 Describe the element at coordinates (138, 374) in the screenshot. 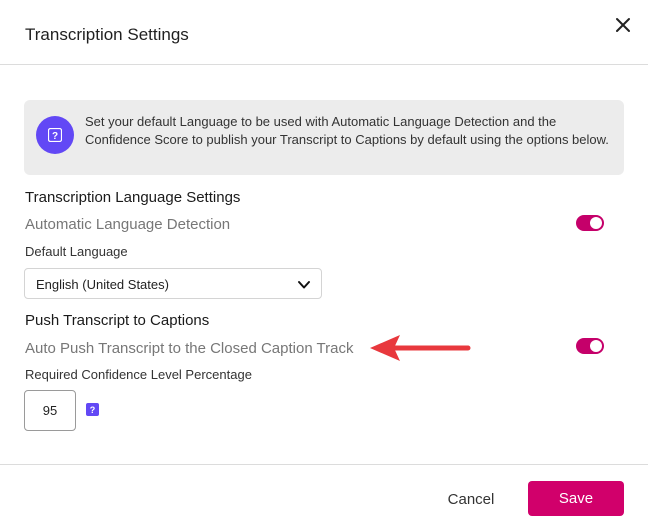

I see `confidence-label: Required Confidence Level Percentage` at that location.